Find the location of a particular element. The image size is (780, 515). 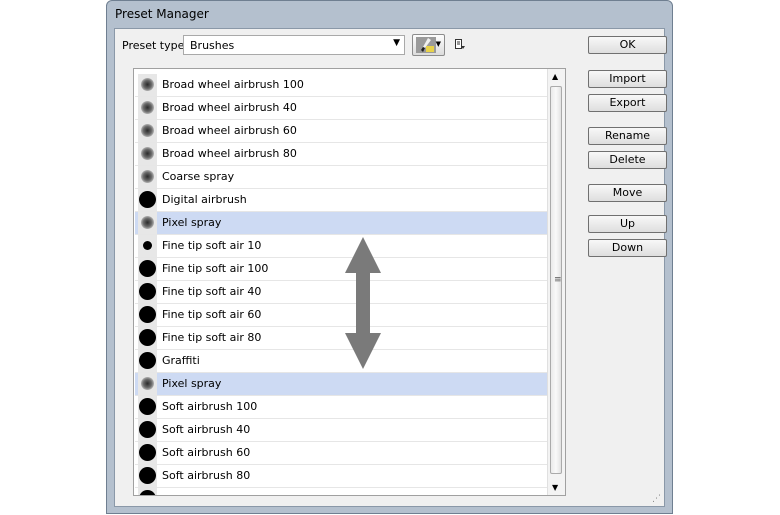

up-button: Up is located at coordinates (627, 224).